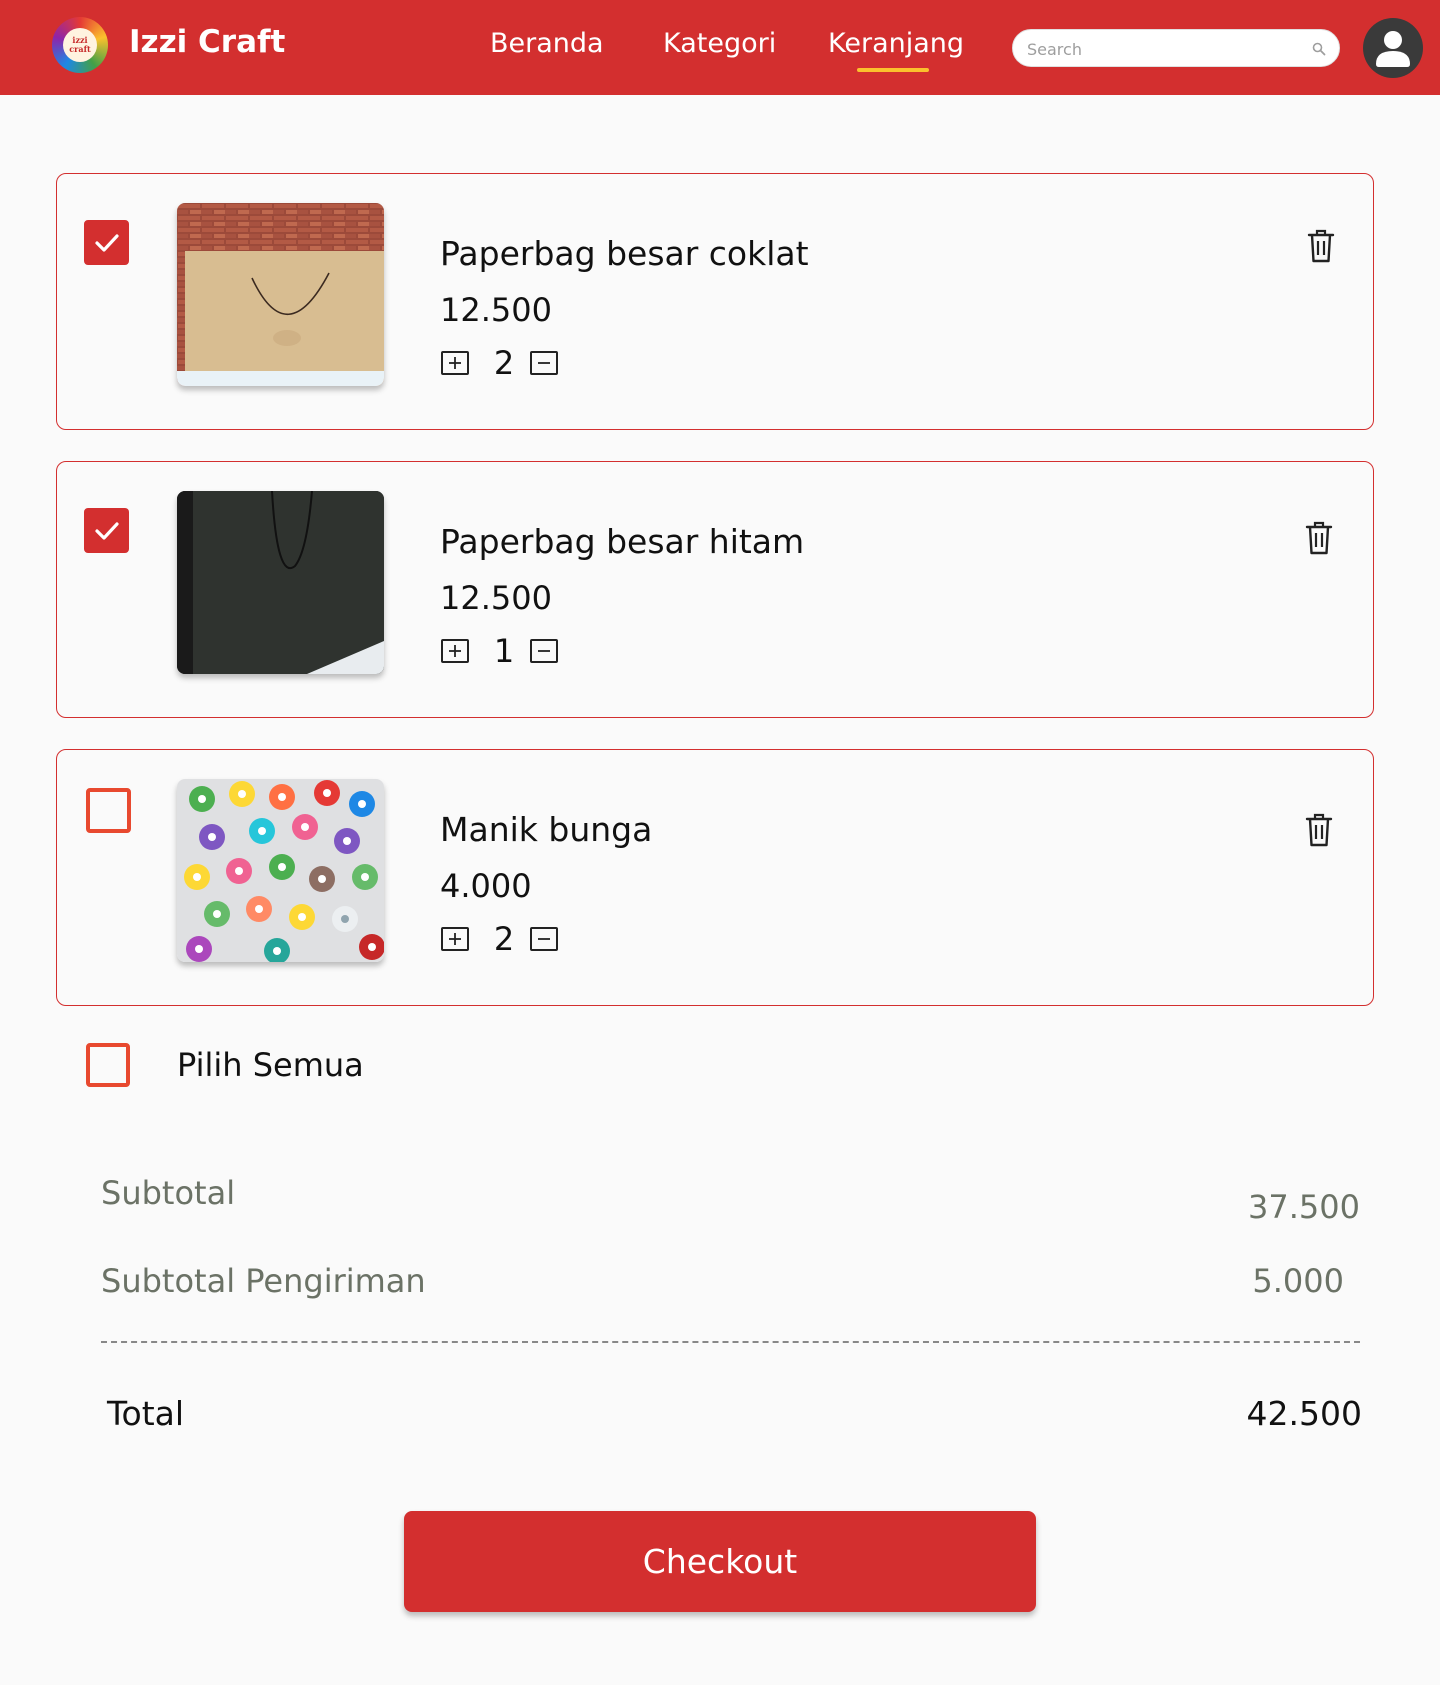  I want to click on select-all-label: Pilih Semua, so click(270, 1065).